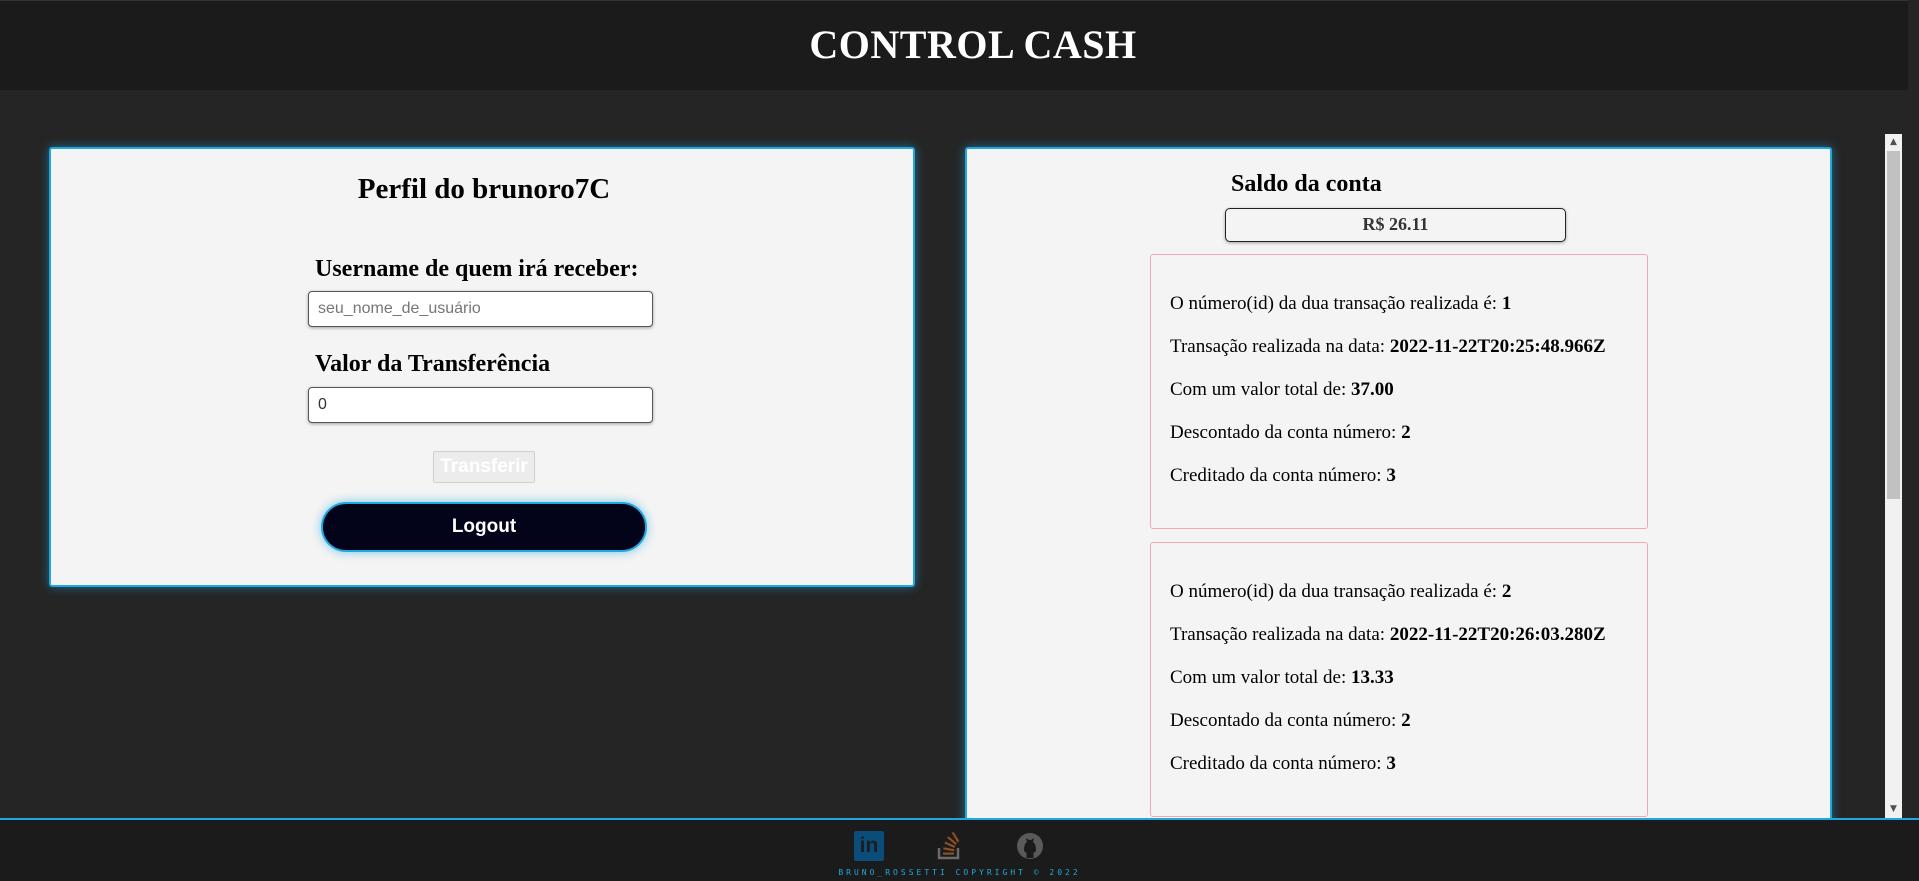  I want to click on receiver-username-input, so click(480, 309).